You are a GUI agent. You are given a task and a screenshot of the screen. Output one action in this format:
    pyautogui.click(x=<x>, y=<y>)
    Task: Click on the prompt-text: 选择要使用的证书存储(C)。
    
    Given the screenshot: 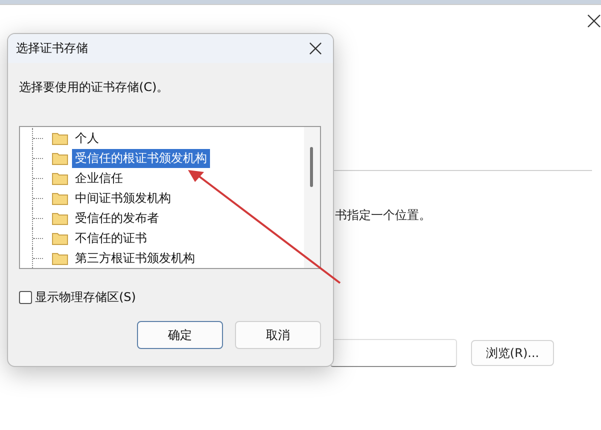 What is the action you would take?
    pyautogui.click(x=94, y=87)
    